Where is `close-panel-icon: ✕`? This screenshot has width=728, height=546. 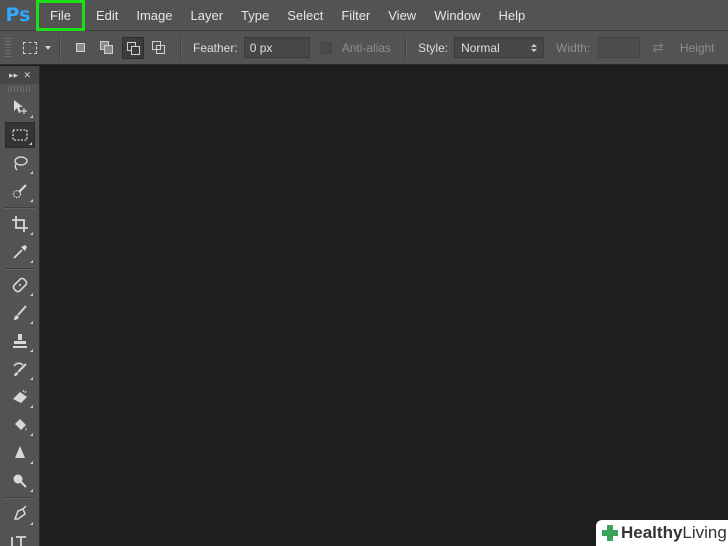
close-panel-icon: ✕ is located at coordinates (27, 75).